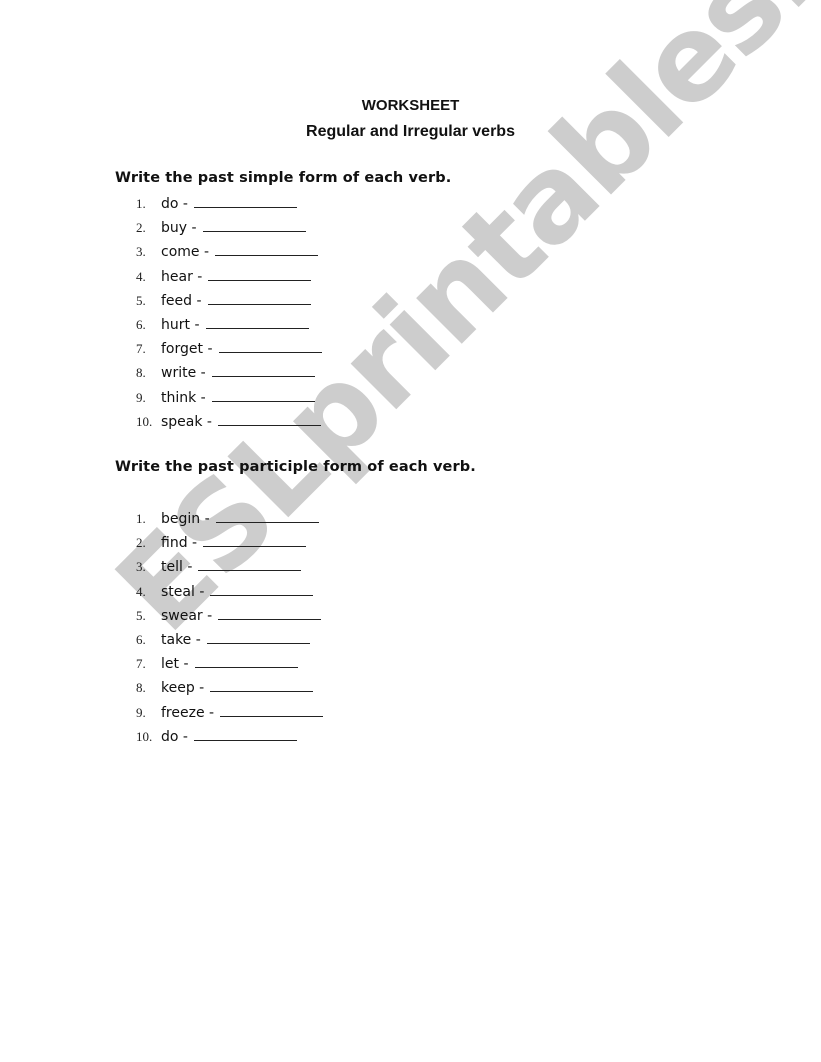 This screenshot has height=1062, width=821. Describe the element at coordinates (179, 543) in the screenshot. I see `verb-label: find -` at that location.